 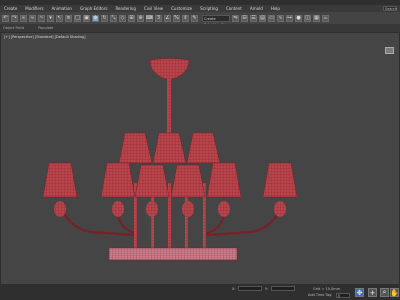 What do you see at coordinates (280, 18) in the screenshot?
I see `curve-editor-icon: ∿` at bounding box center [280, 18].